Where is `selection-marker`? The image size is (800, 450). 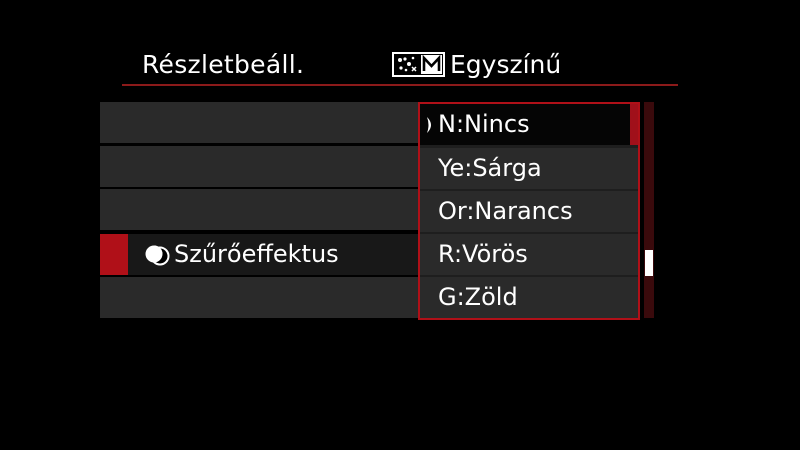 selection-marker is located at coordinates (114, 254).